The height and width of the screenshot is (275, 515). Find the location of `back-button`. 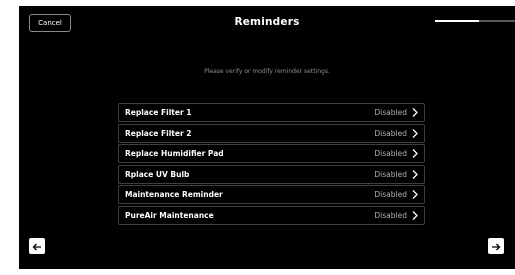

back-button is located at coordinates (37, 246).